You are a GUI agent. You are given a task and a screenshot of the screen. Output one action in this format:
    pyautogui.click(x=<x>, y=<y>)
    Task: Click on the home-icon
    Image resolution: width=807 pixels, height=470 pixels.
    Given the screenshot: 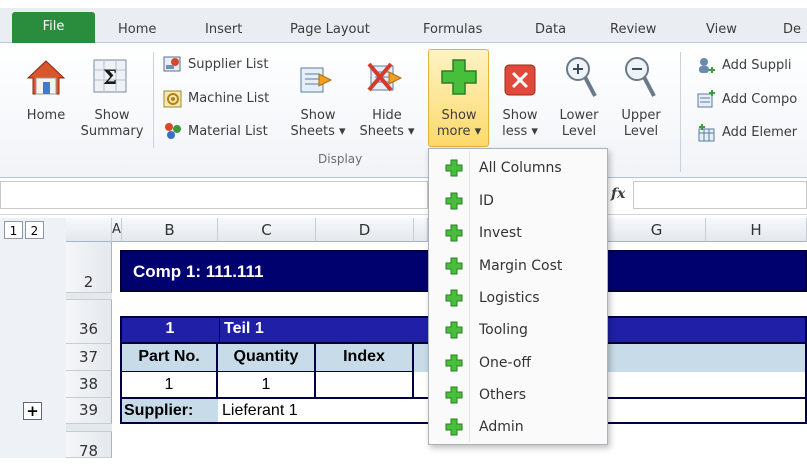 What is the action you would take?
    pyautogui.click(x=46, y=80)
    